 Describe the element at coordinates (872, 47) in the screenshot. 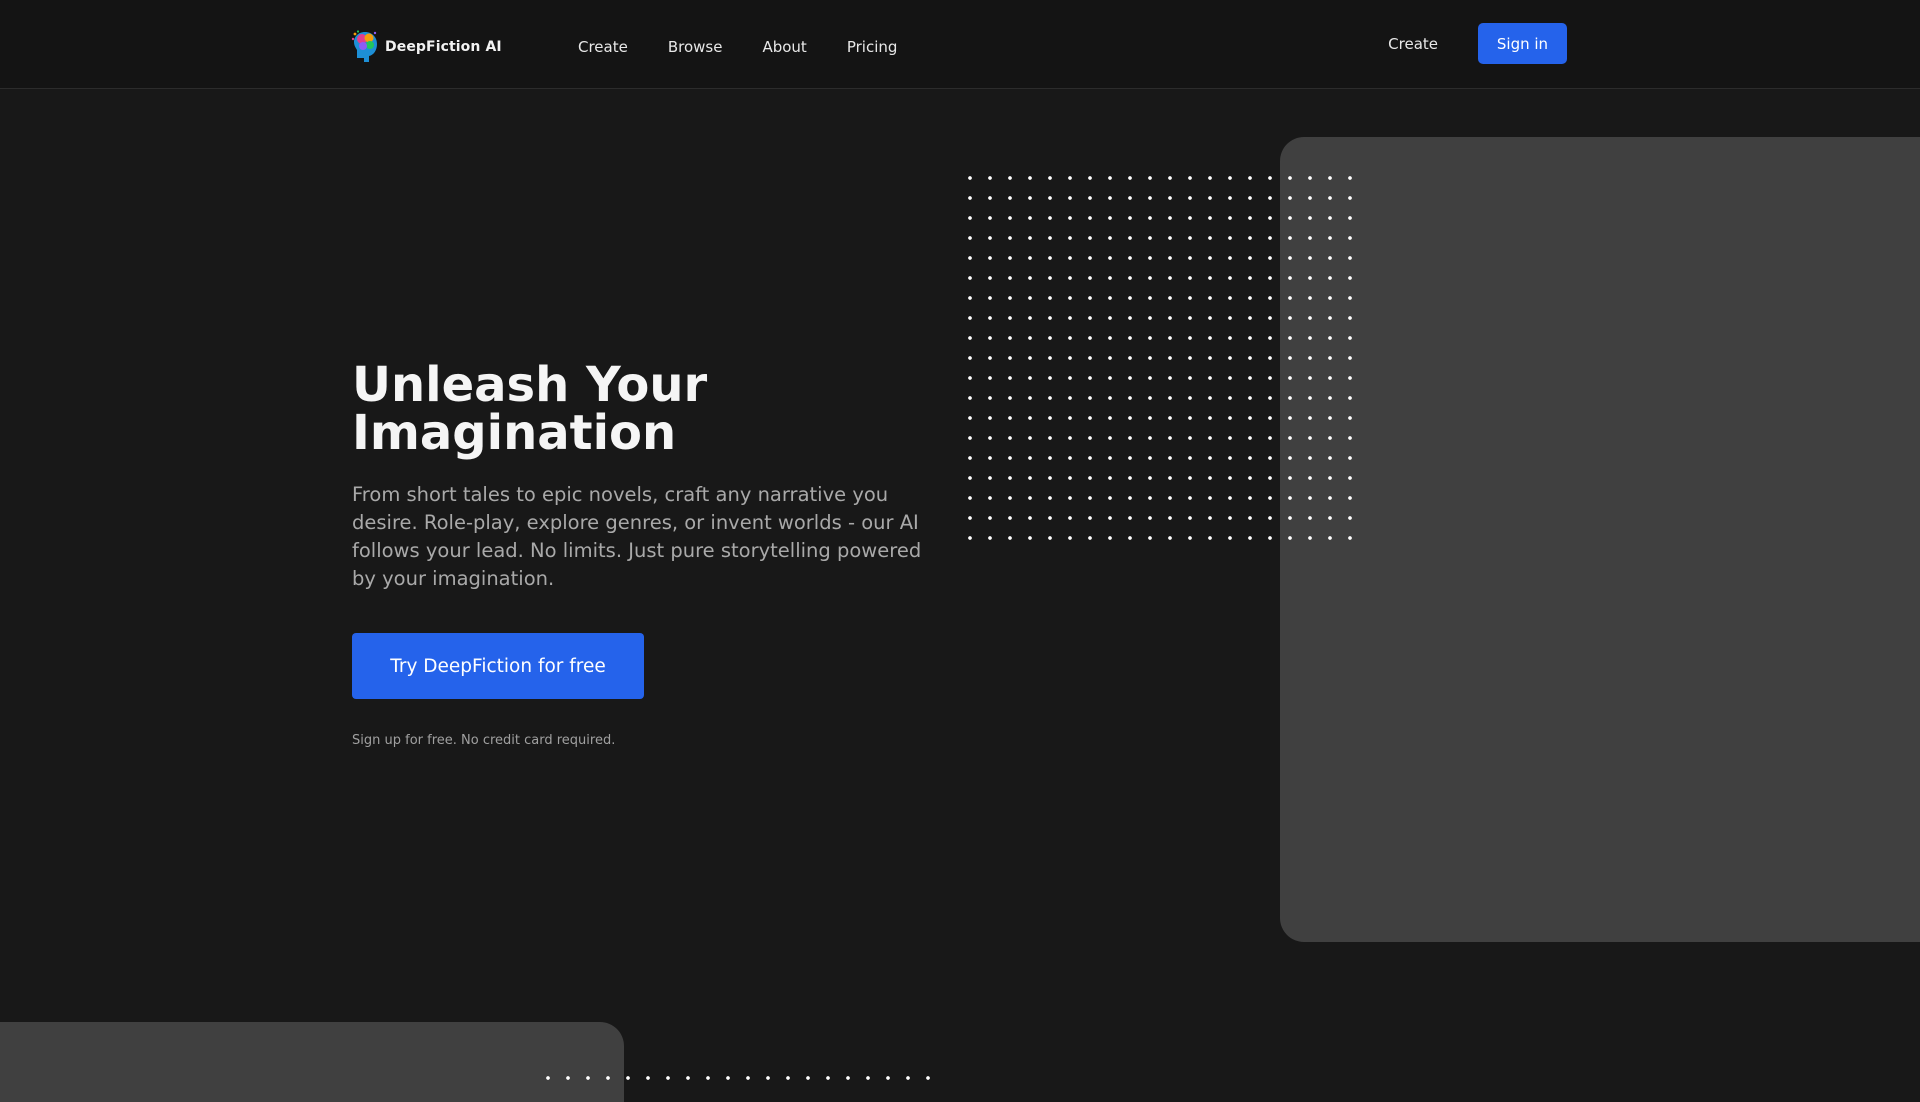

I see `nav-pricing: Pricing` at that location.